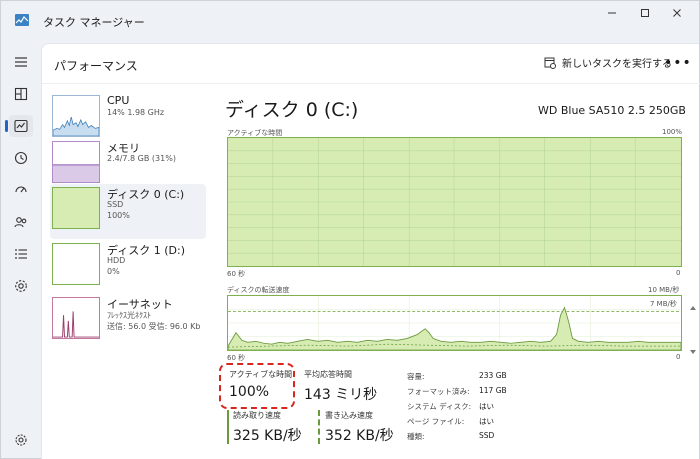  Describe the element at coordinates (487, 435) in the screenshot. I see `info-type-value: SSD` at that location.